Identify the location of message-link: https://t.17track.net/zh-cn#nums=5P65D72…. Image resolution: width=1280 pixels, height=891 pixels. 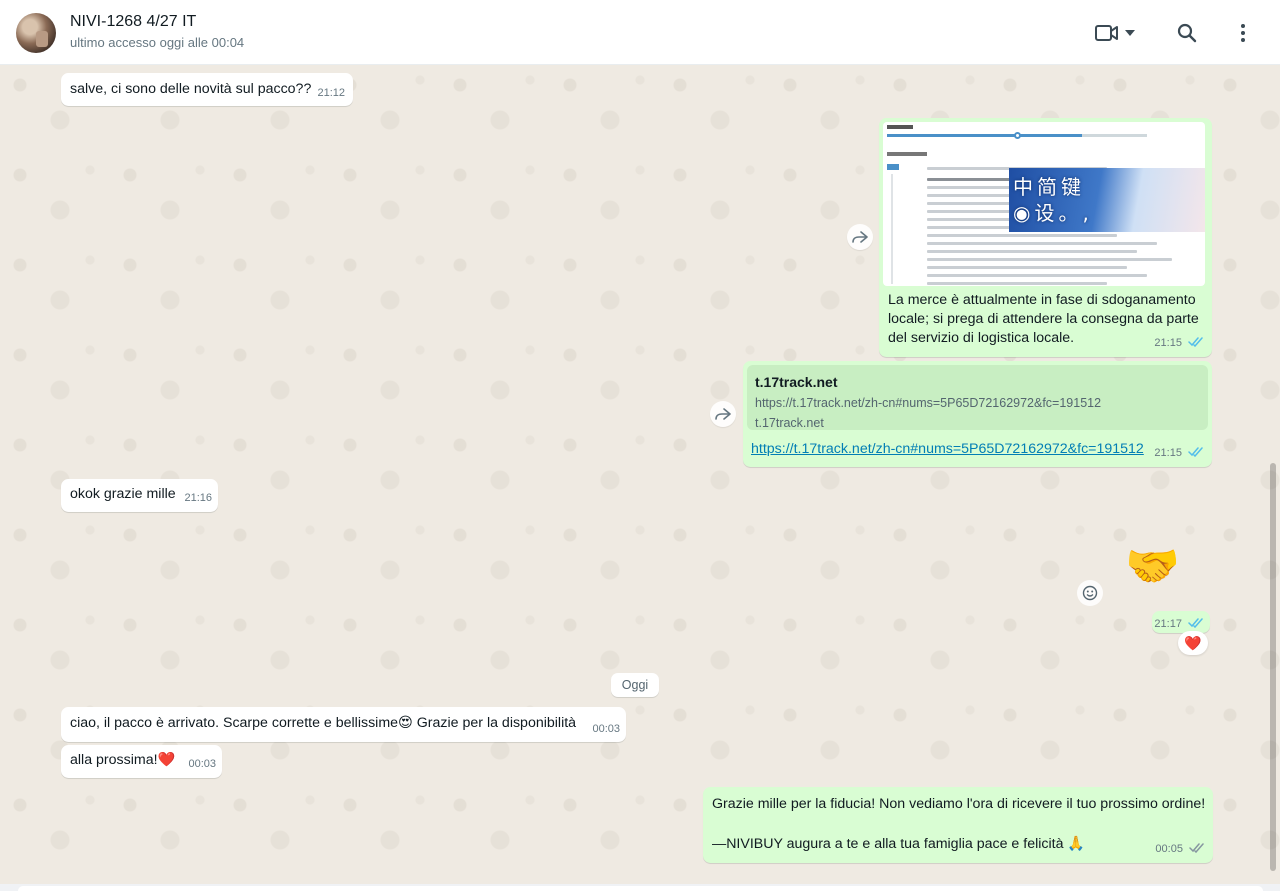
(947, 449).